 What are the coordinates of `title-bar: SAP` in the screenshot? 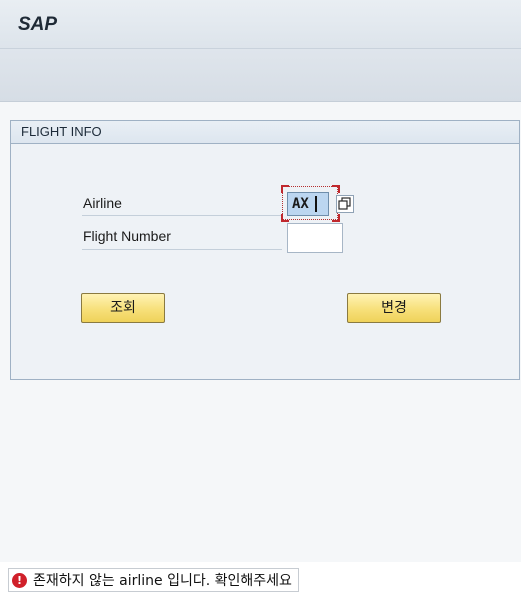 It's located at (260, 24).